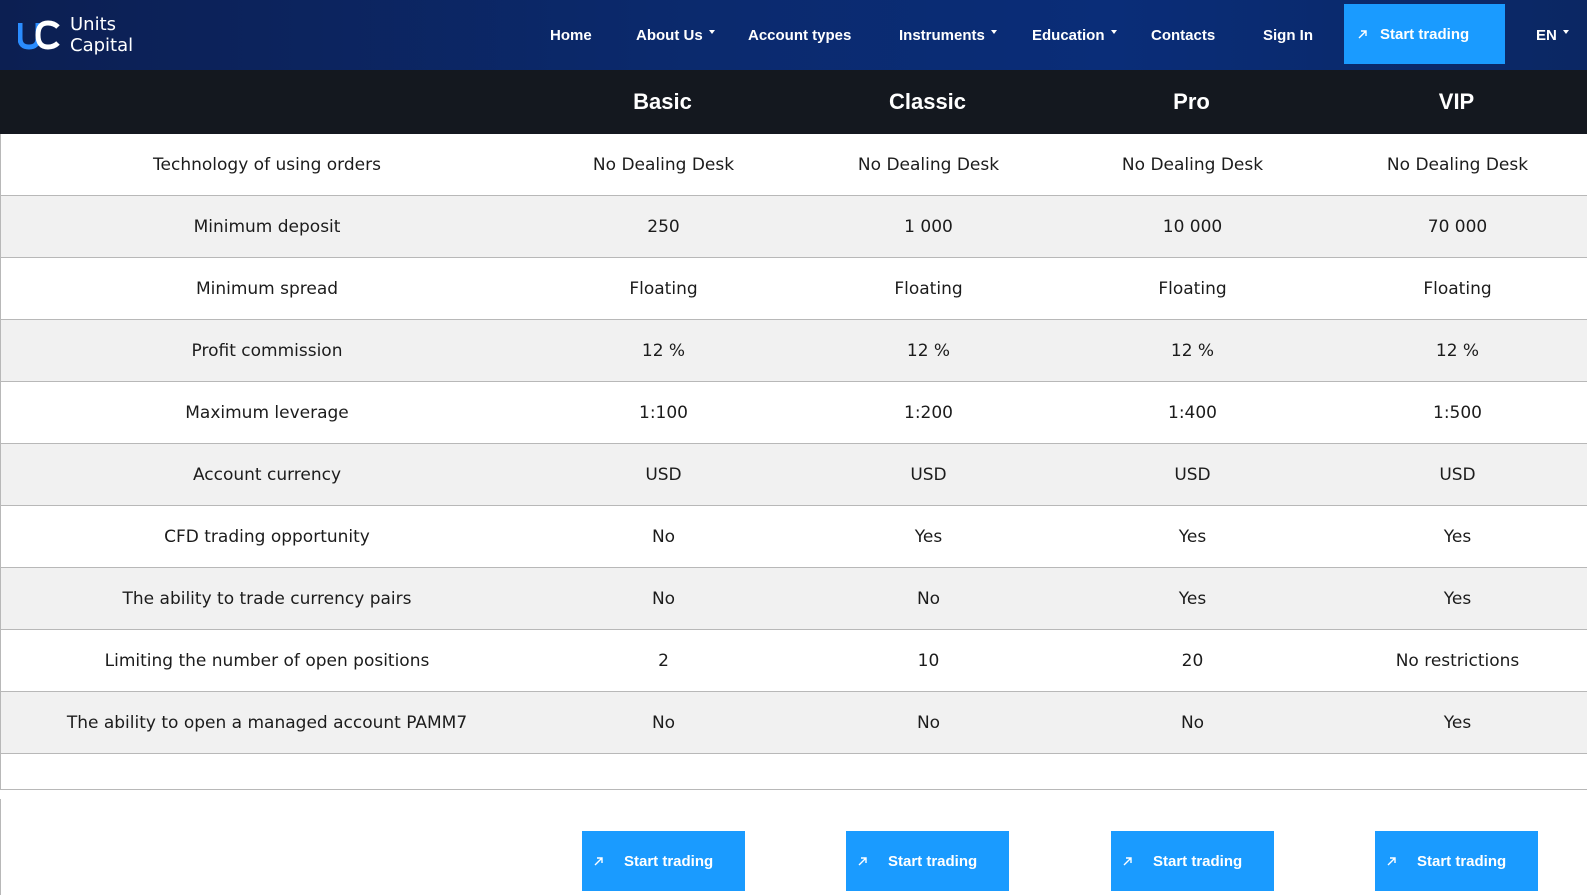 This screenshot has width=1587, height=895. What do you see at coordinates (928, 288) in the screenshot?
I see `cell-classic: Floating` at bounding box center [928, 288].